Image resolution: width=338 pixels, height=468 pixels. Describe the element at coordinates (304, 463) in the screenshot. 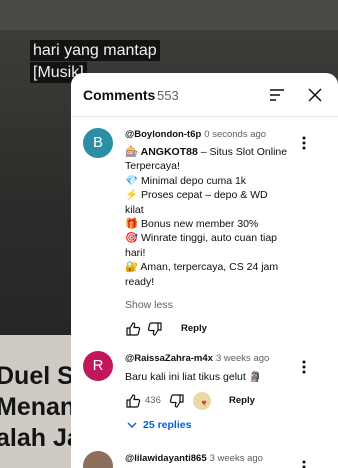

I see `more-options-icon` at that location.